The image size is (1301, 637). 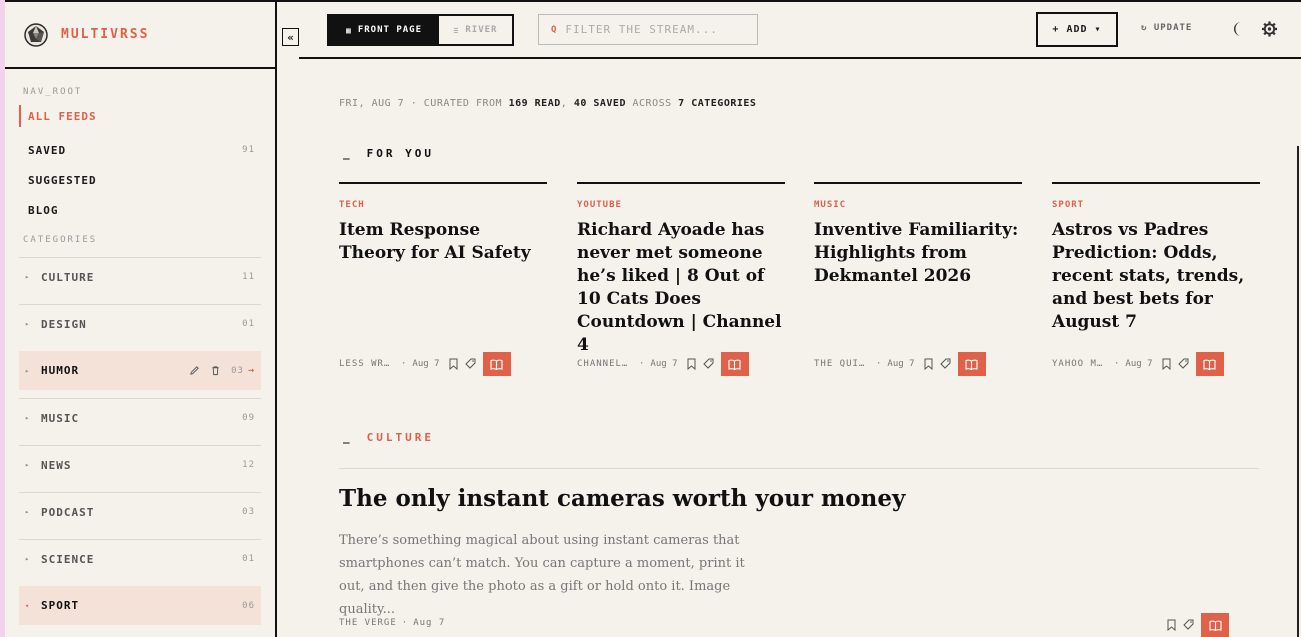 What do you see at coordinates (140, 210) in the screenshot?
I see `sidebar-item-blog: BLOG` at bounding box center [140, 210].